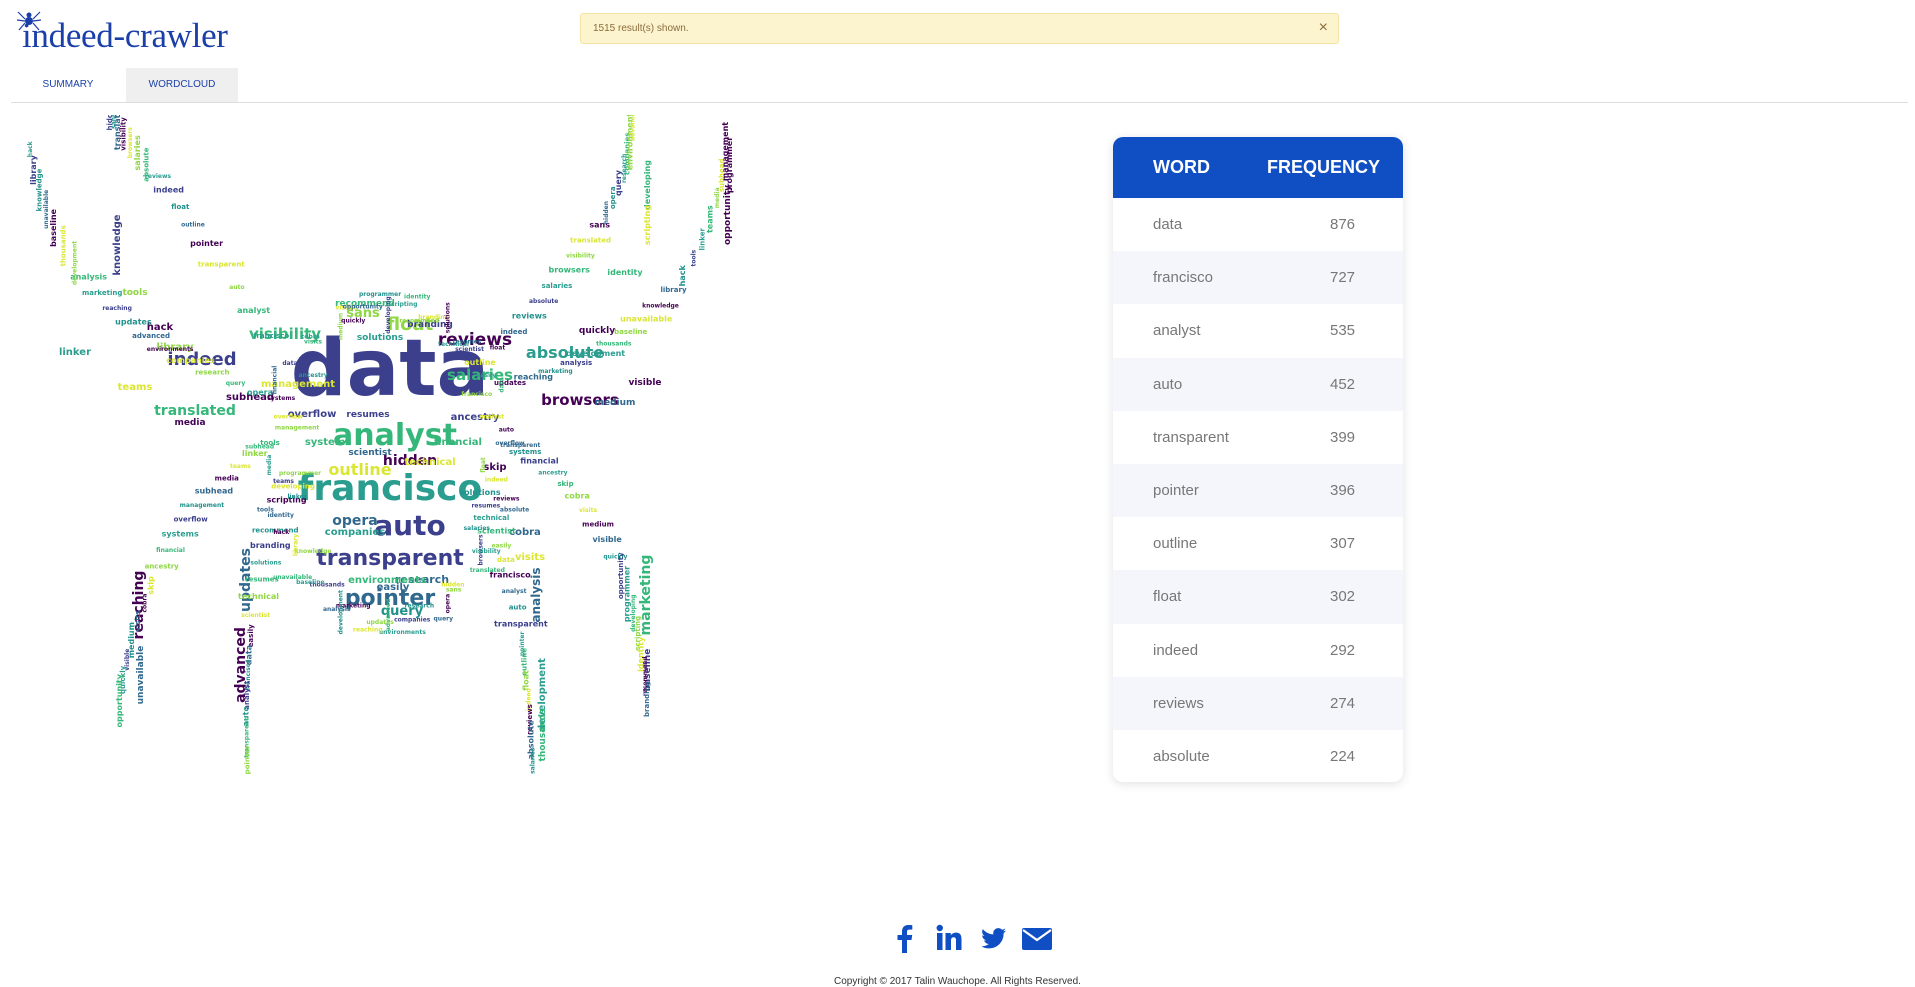 Image resolution: width=1915 pixels, height=987 pixels. I want to click on tab-summary: SUMMARY, so click(68, 85).